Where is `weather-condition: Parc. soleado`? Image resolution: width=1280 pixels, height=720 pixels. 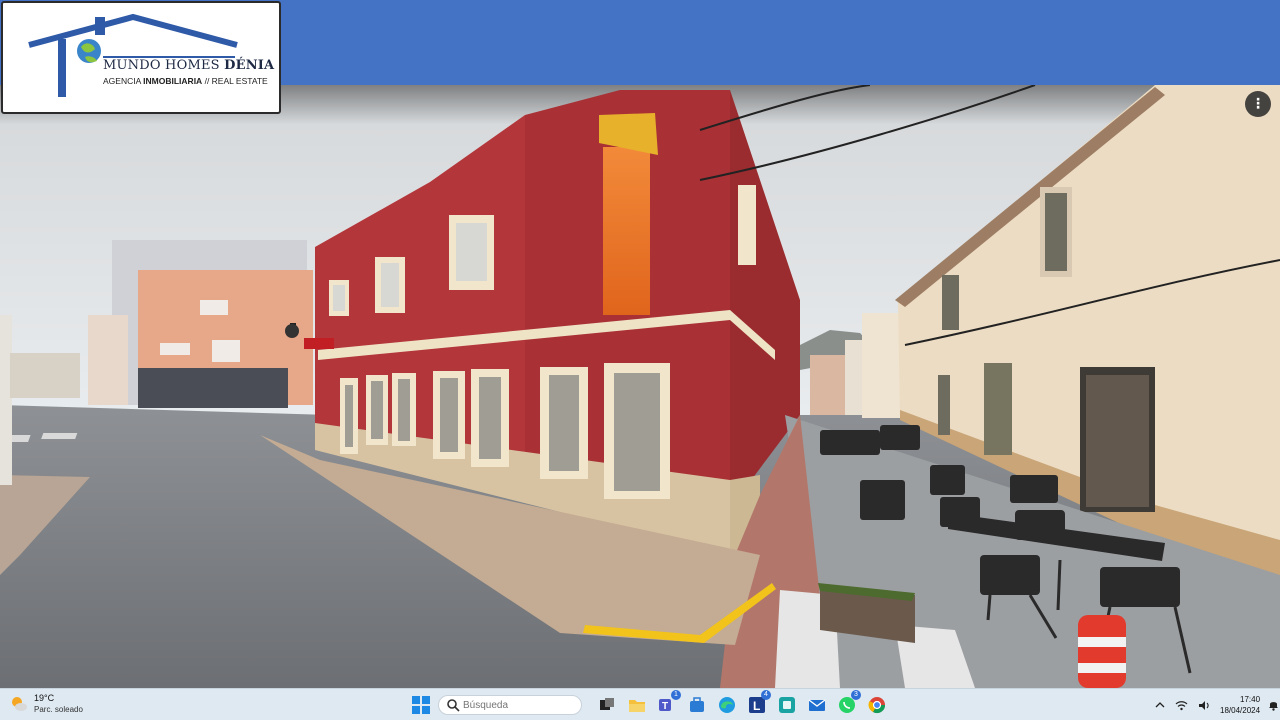 weather-condition: Parc. soleado is located at coordinates (58, 709).